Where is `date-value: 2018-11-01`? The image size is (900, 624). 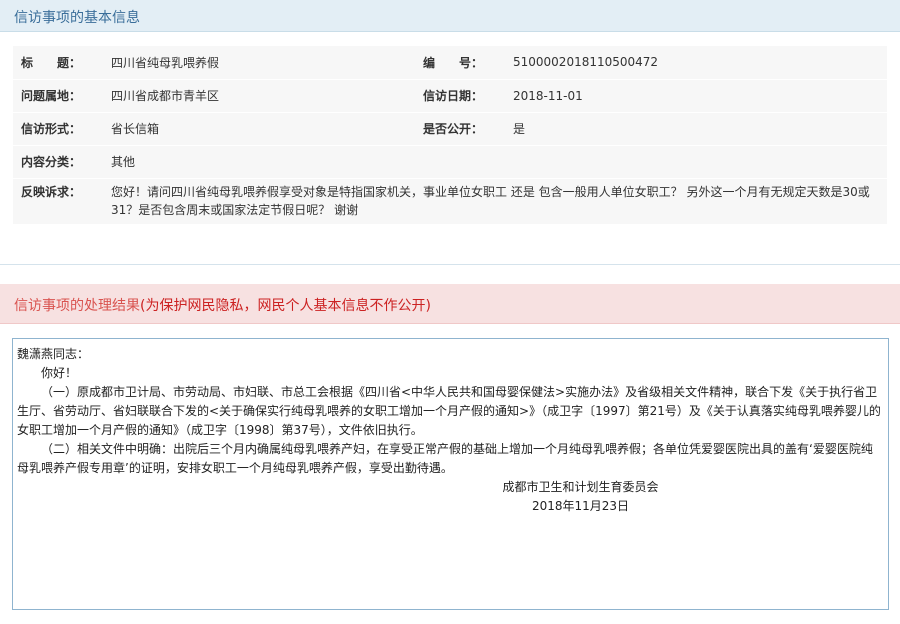 date-value: 2018-11-01 is located at coordinates (696, 96).